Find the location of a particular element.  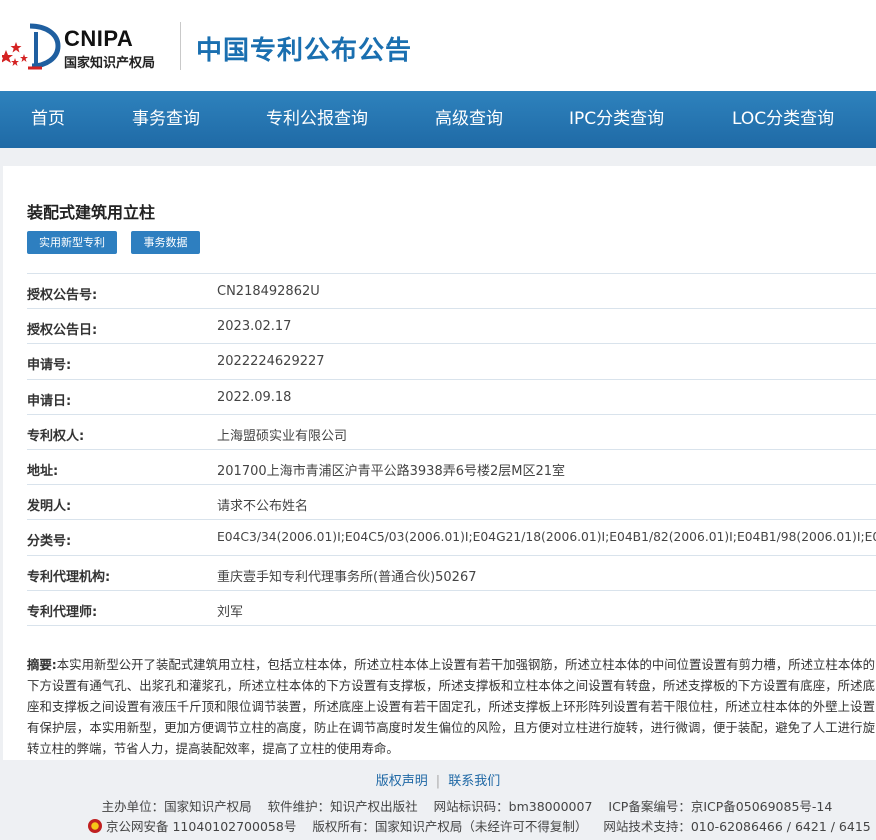

field-row: 授权公告号: CN218492862U is located at coordinates (451, 290).